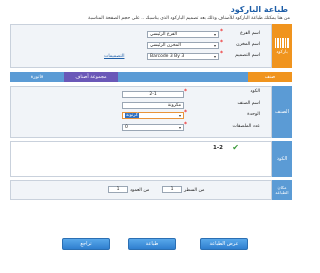 Image resolution: width=320 pixels, height=273 pixels. I want to click on stepper-icon: ▾, so click(180, 127).